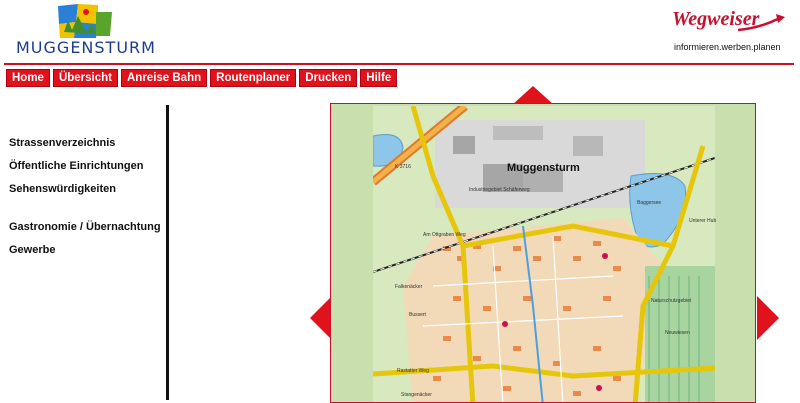 This screenshot has height=403, width=800. I want to click on muggensturm-emblem-icon, so click(85, 21).